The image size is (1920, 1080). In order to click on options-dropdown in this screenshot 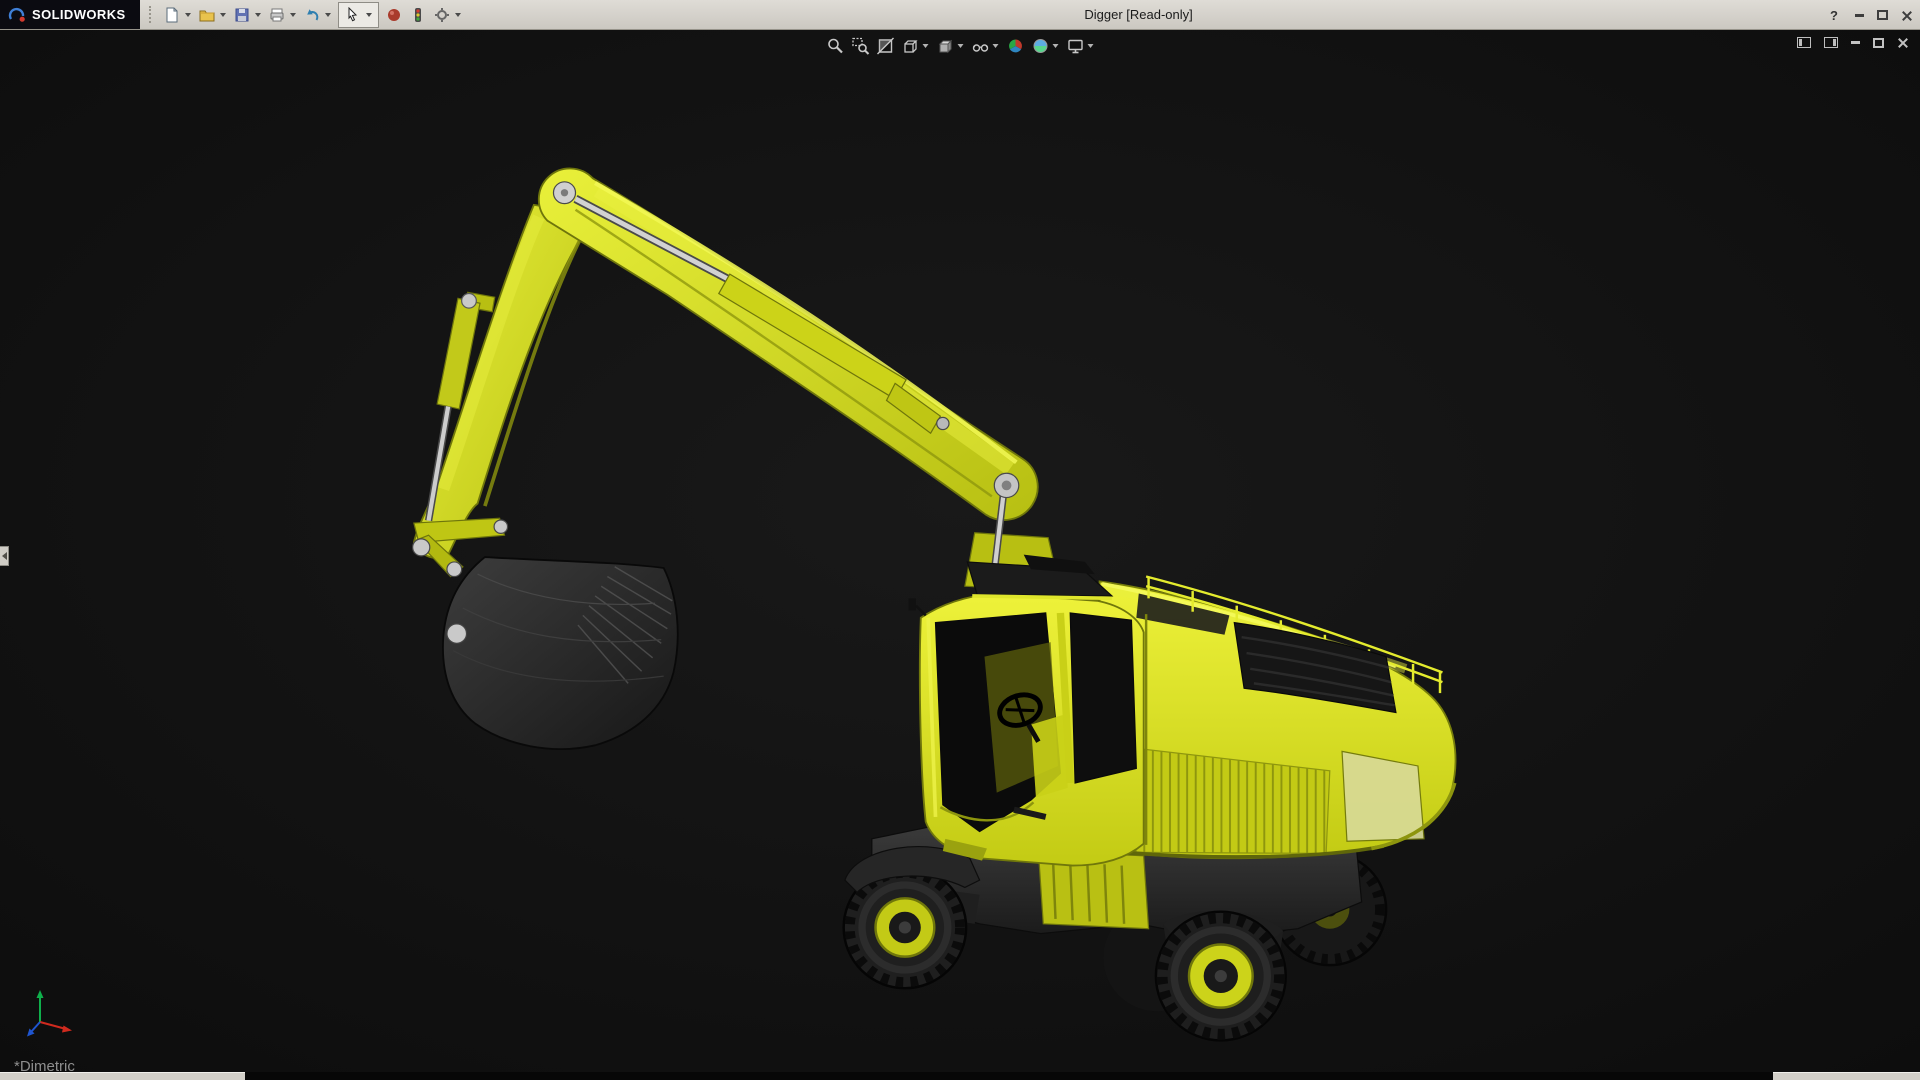, I will do `click(458, 14)`.